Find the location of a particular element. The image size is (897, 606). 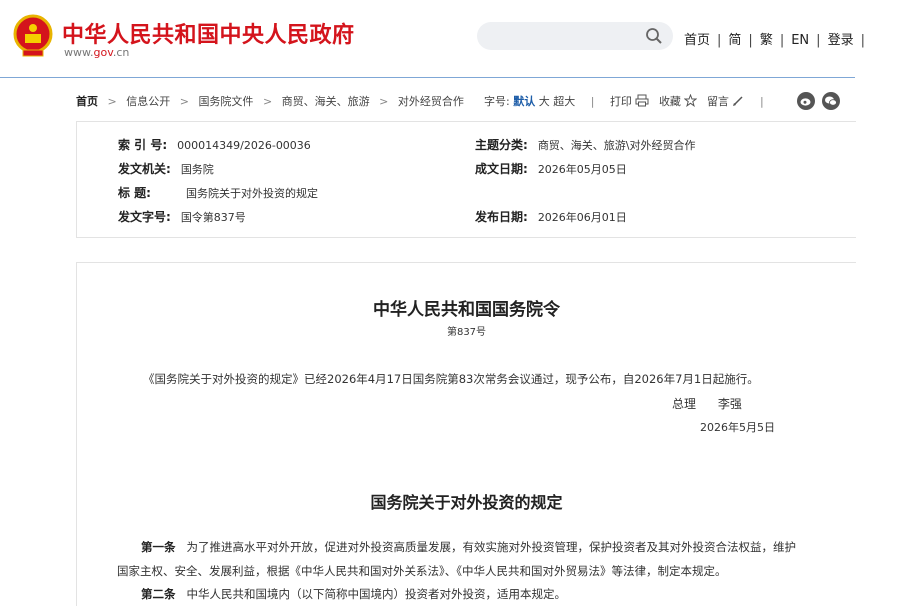

article-2-text: 中华人民共和国境内（以下简称中国境内）投资者对外投资，适用本规定。 is located at coordinates (376, 594).